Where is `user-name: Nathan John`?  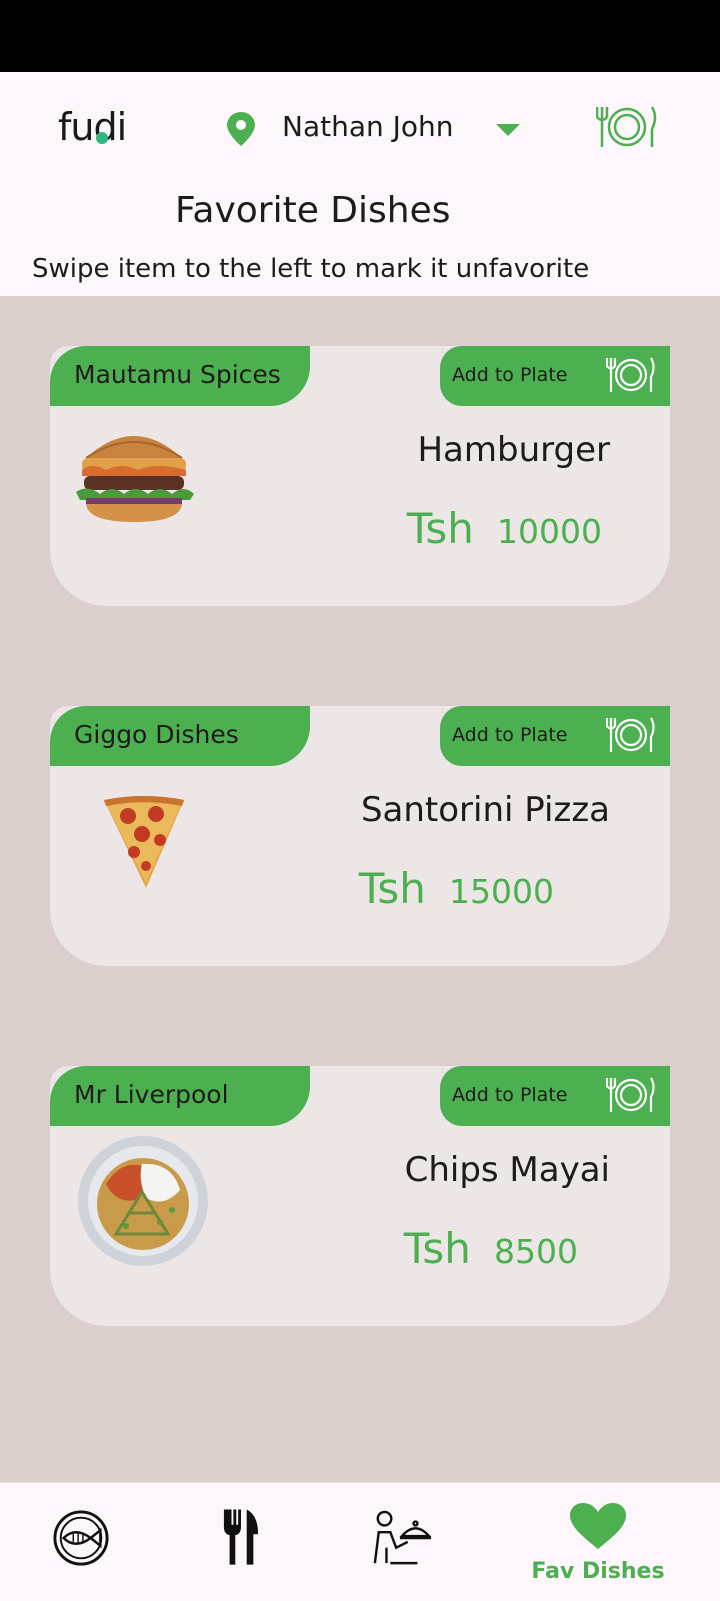 user-name: Nathan John is located at coordinates (368, 126).